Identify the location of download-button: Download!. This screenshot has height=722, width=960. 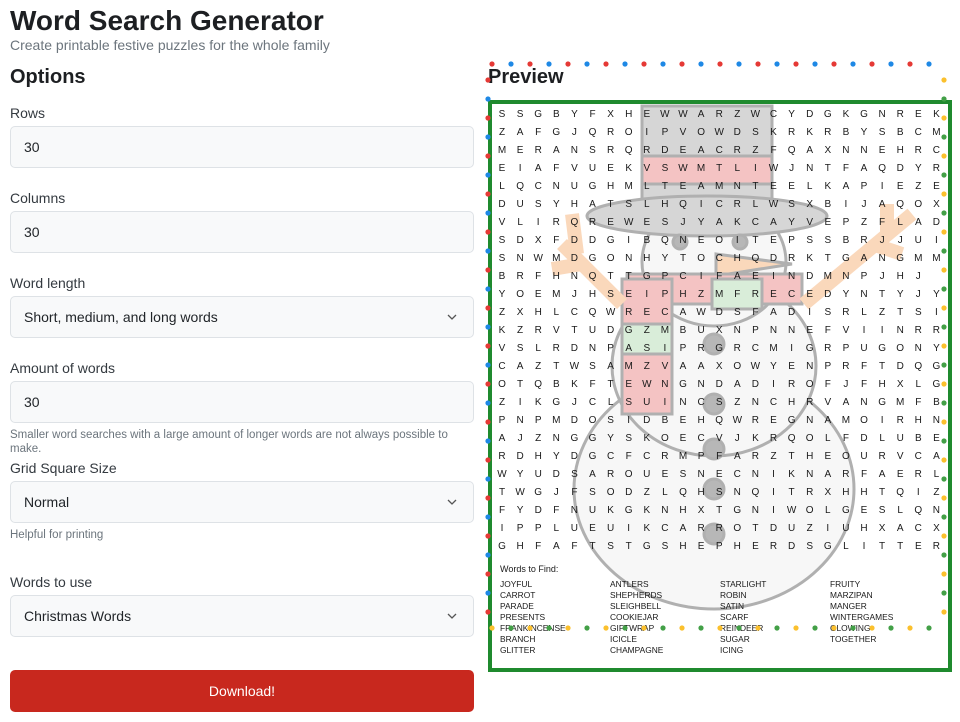
(242, 691).